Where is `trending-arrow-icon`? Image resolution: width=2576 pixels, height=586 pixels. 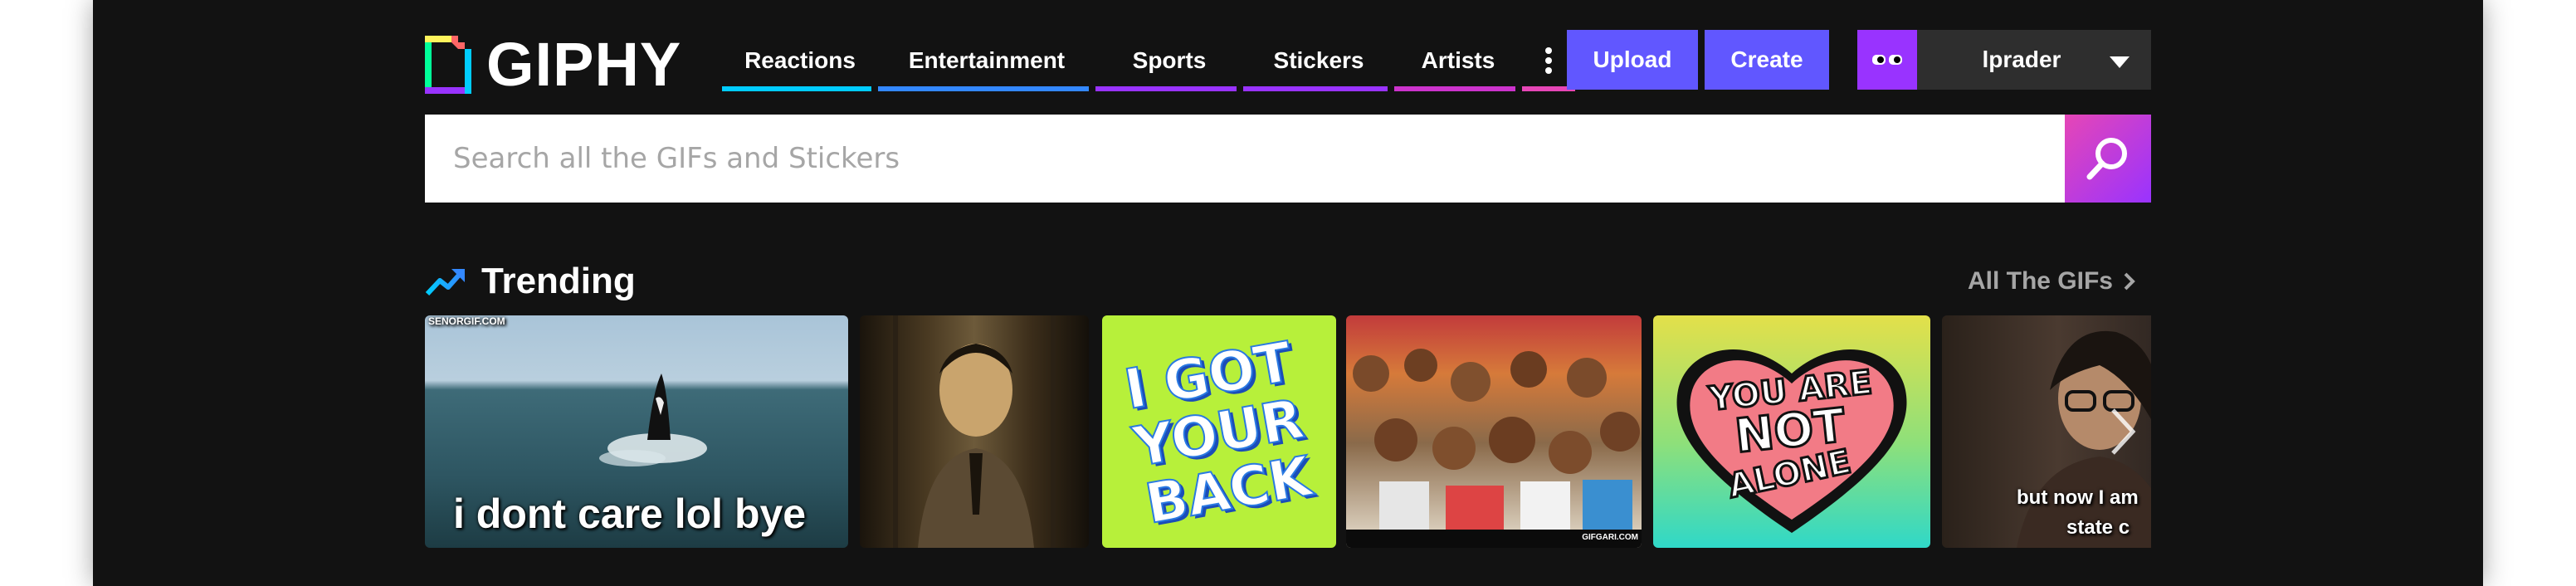
trending-arrow-icon is located at coordinates (445, 282).